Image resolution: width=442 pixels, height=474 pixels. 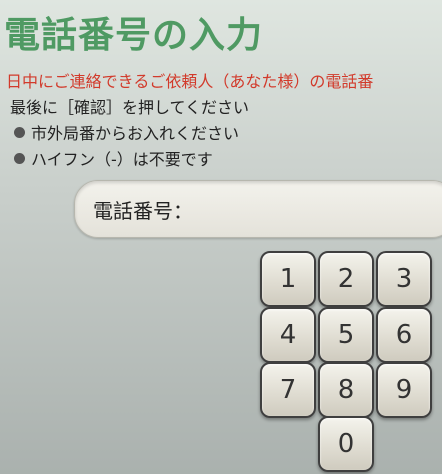 What do you see at coordinates (134, 35) in the screenshot?
I see `page-title: 電話番号の入力` at bounding box center [134, 35].